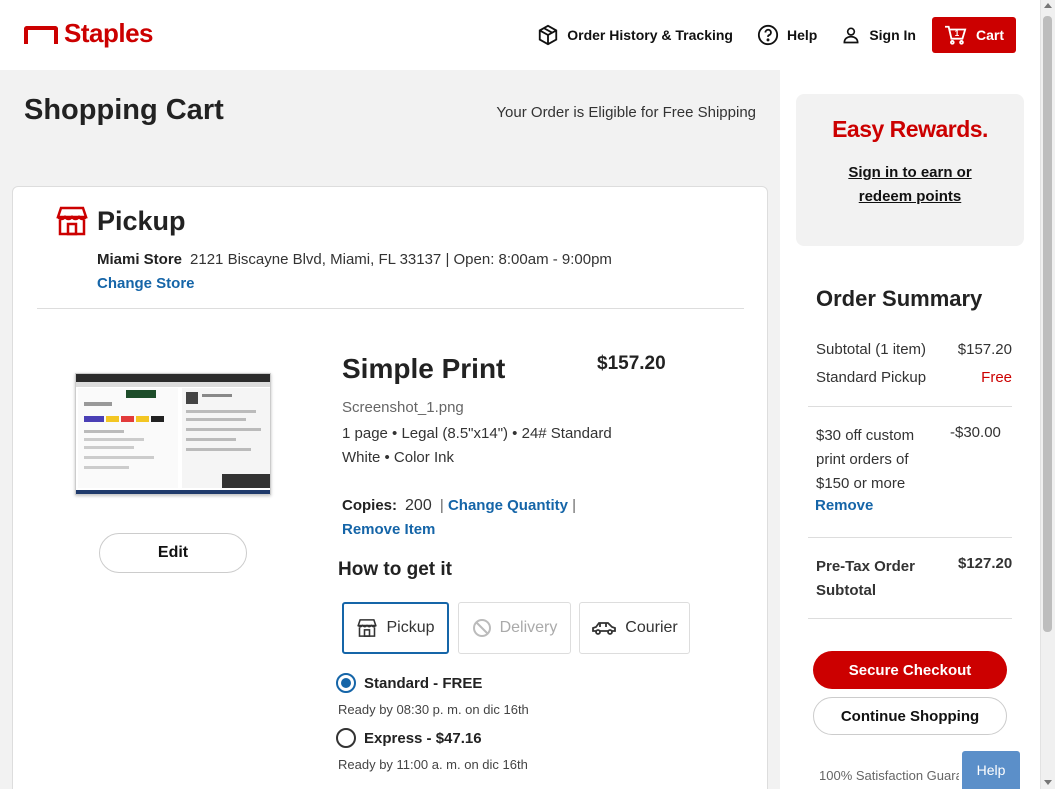  What do you see at coordinates (899, 298) in the screenshot?
I see `order-summary-title: Order Summary` at bounding box center [899, 298].